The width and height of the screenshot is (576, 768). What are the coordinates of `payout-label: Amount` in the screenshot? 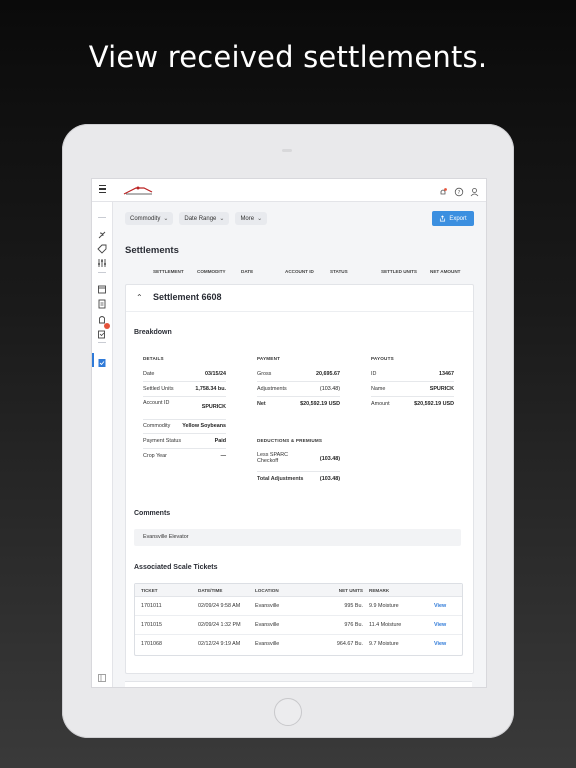 It's located at (380, 404).